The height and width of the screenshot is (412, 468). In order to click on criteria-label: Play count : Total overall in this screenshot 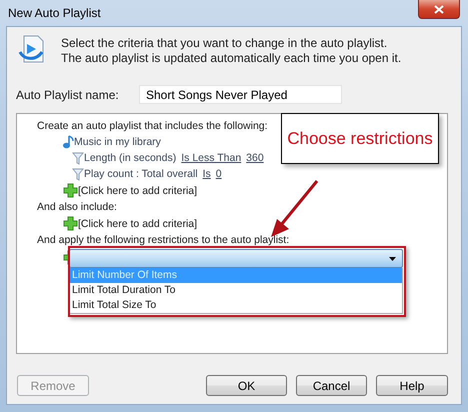, I will do `click(141, 174)`.